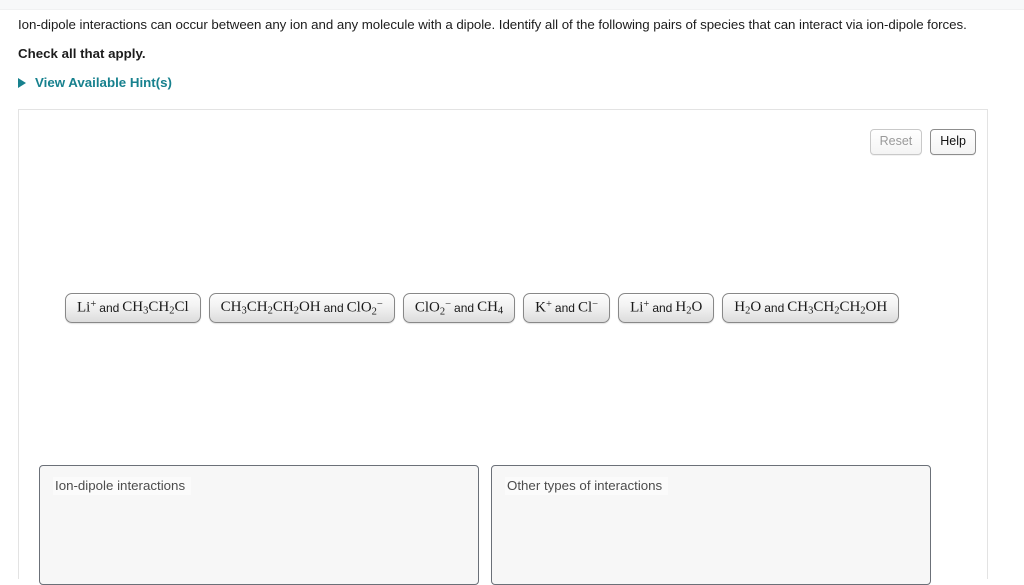 This screenshot has height=585, width=1024. What do you see at coordinates (103, 82) in the screenshot?
I see `view-hints-label: View Available Hint(s)` at bounding box center [103, 82].